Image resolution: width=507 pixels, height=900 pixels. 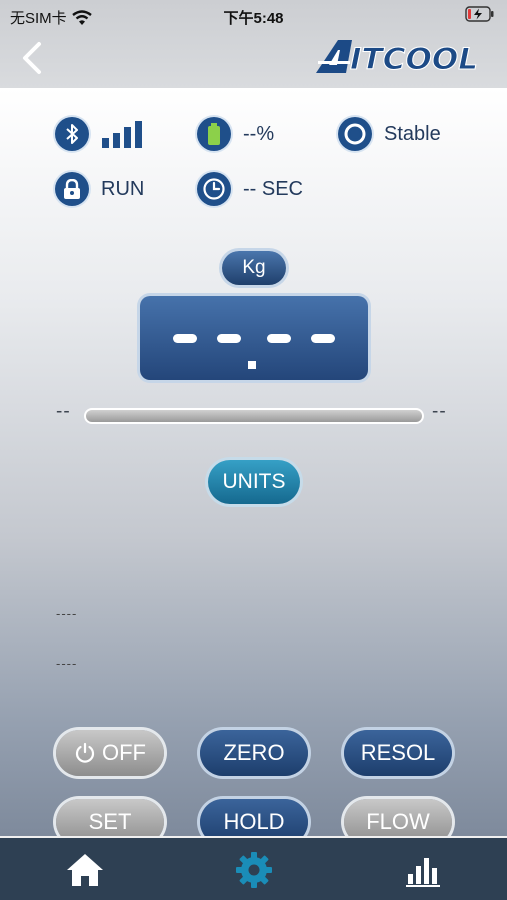 What do you see at coordinates (254, 817) in the screenshot?
I see `hold-button: HOLD` at bounding box center [254, 817].